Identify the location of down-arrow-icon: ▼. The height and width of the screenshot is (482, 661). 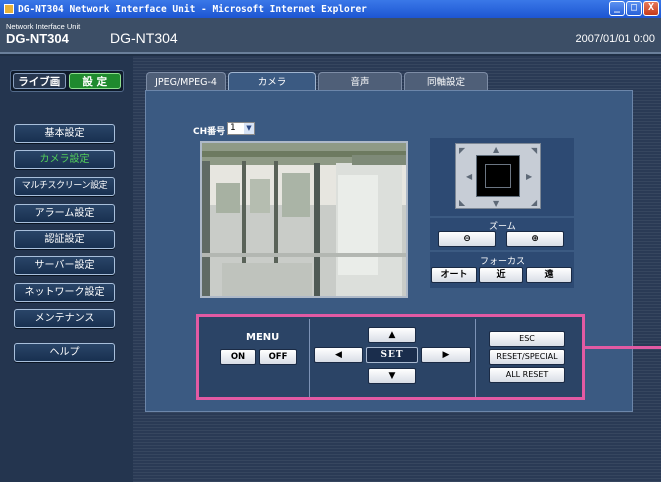
(392, 376).